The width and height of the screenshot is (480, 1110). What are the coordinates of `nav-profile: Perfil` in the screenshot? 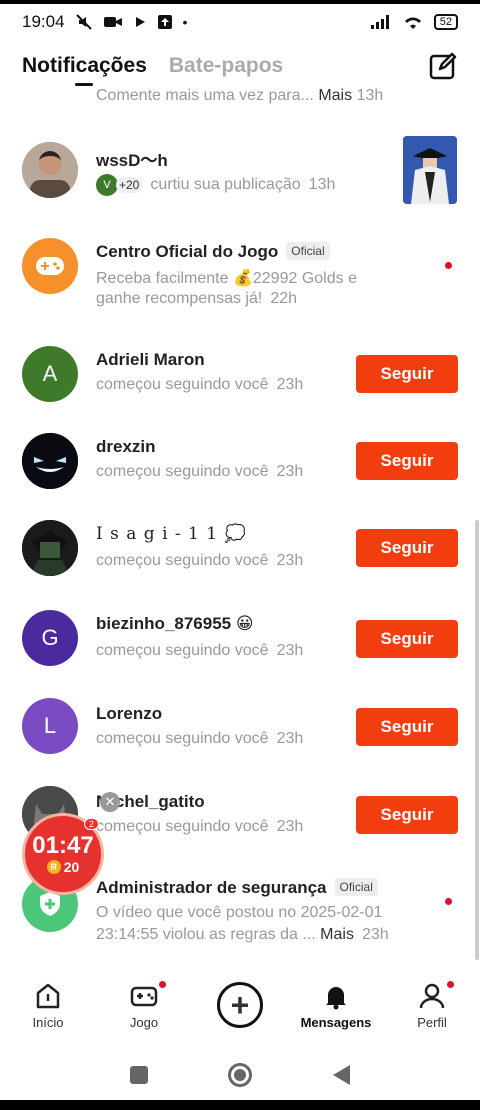 It's located at (432, 1005).